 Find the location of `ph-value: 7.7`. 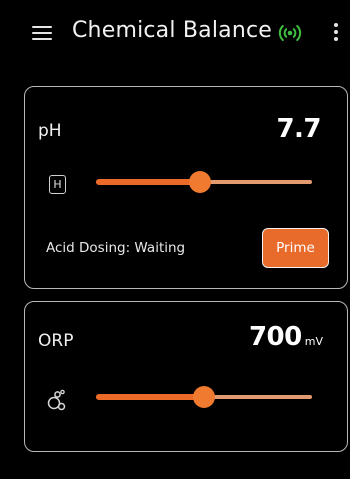

ph-value: 7.7 is located at coordinates (298, 129).